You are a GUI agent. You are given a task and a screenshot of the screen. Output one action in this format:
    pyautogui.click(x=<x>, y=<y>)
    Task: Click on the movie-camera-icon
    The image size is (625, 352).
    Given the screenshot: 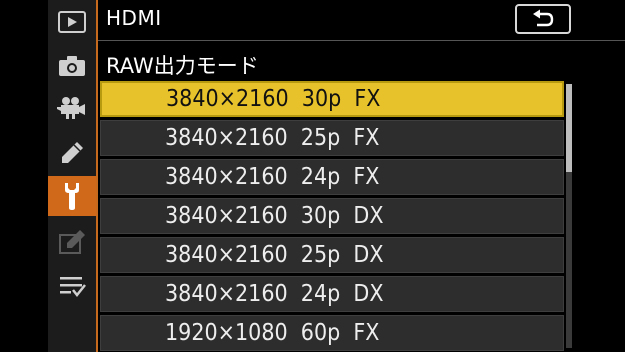 What is the action you would take?
    pyautogui.click(x=71, y=108)
    